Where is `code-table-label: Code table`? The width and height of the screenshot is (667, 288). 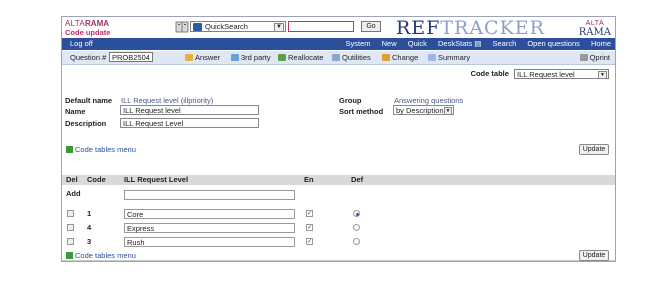
code-table-label: Code table is located at coordinates (489, 73).